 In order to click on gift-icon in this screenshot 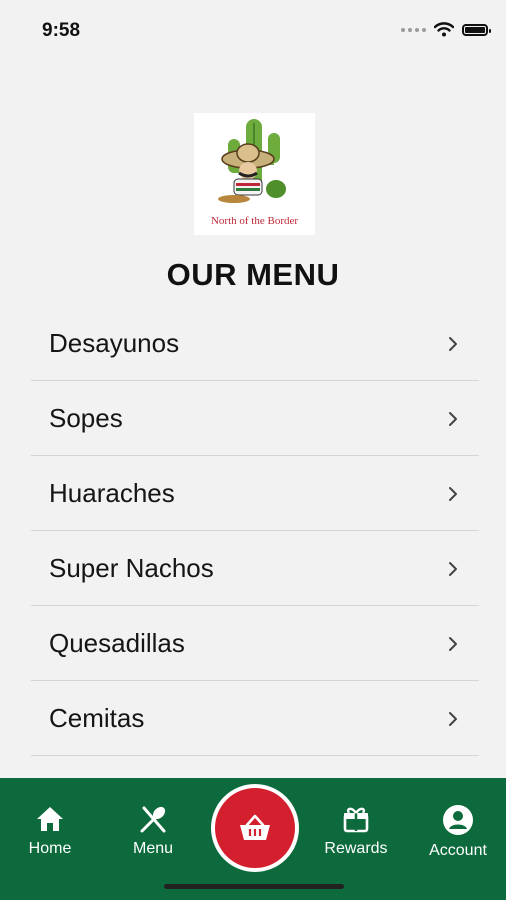, I will do `click(356, 820)`.